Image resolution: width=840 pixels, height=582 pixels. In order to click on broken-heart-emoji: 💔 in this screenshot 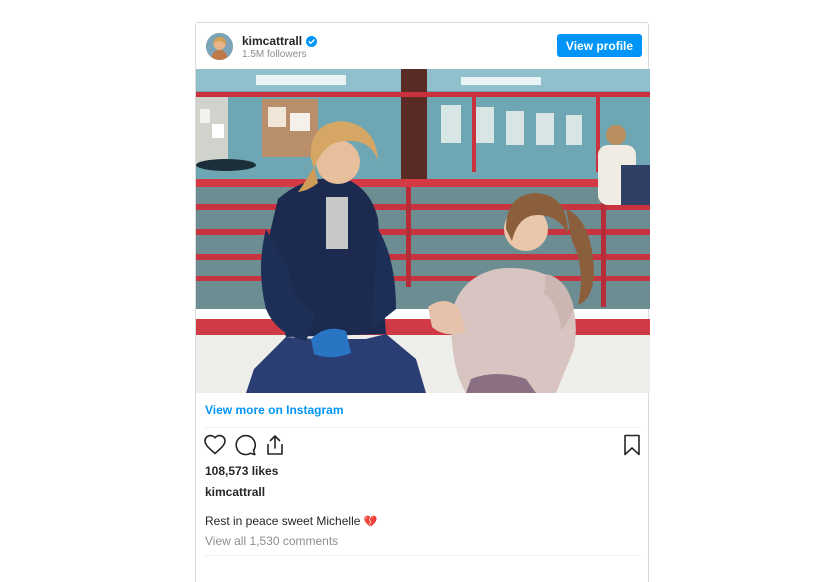, I will do `click(370, 522)`.